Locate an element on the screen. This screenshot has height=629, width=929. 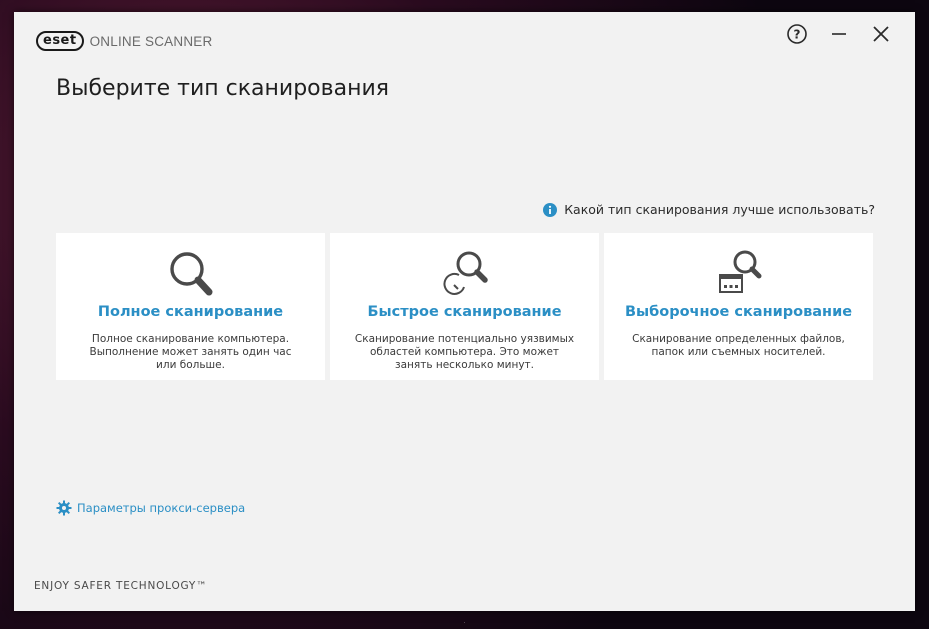
logo-badge: eset is located at coordinates (60, 41).